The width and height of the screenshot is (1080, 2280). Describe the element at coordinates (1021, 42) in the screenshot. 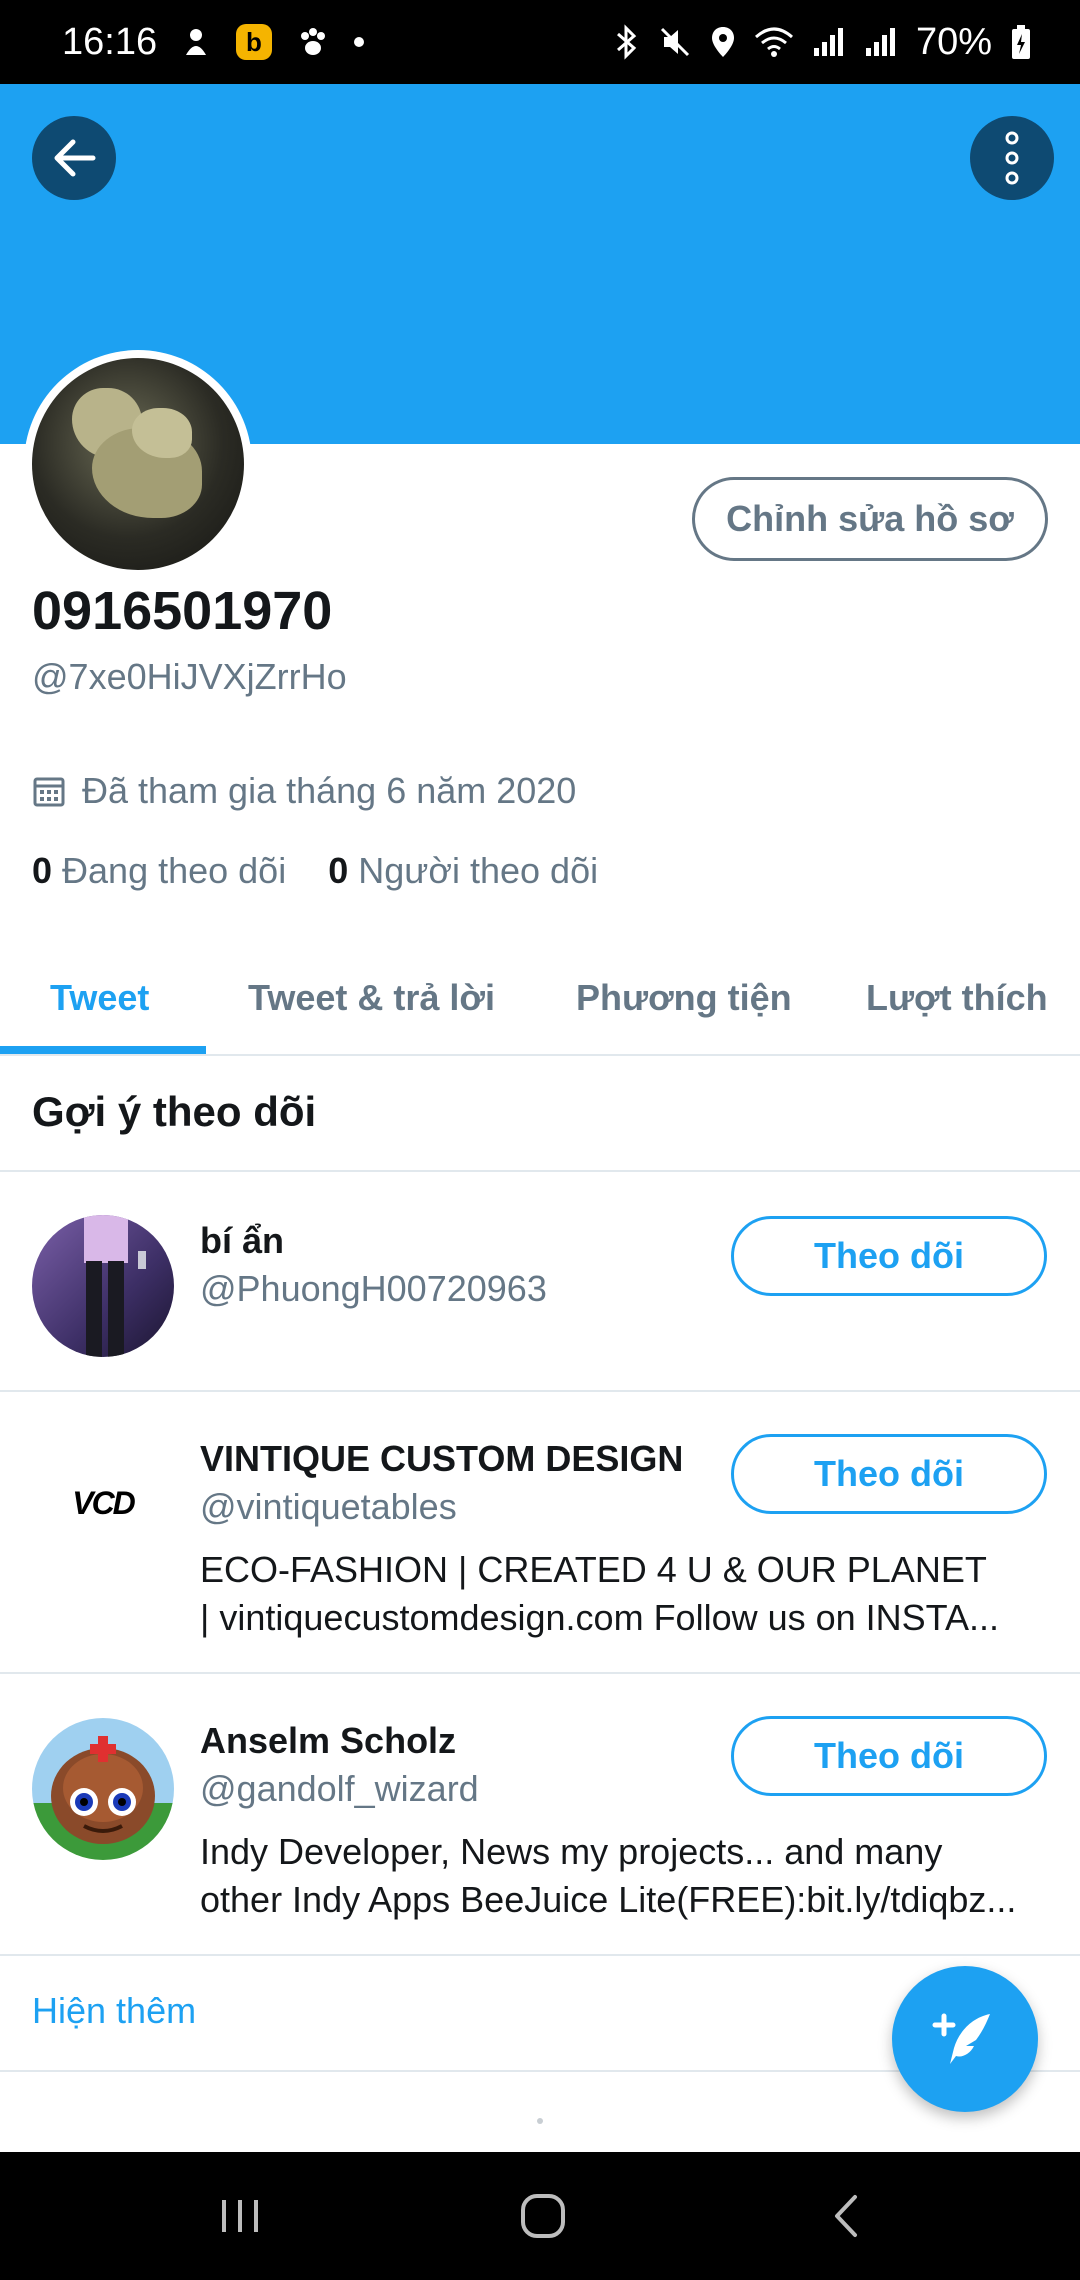

I see `battery-charging-icon` at that location.